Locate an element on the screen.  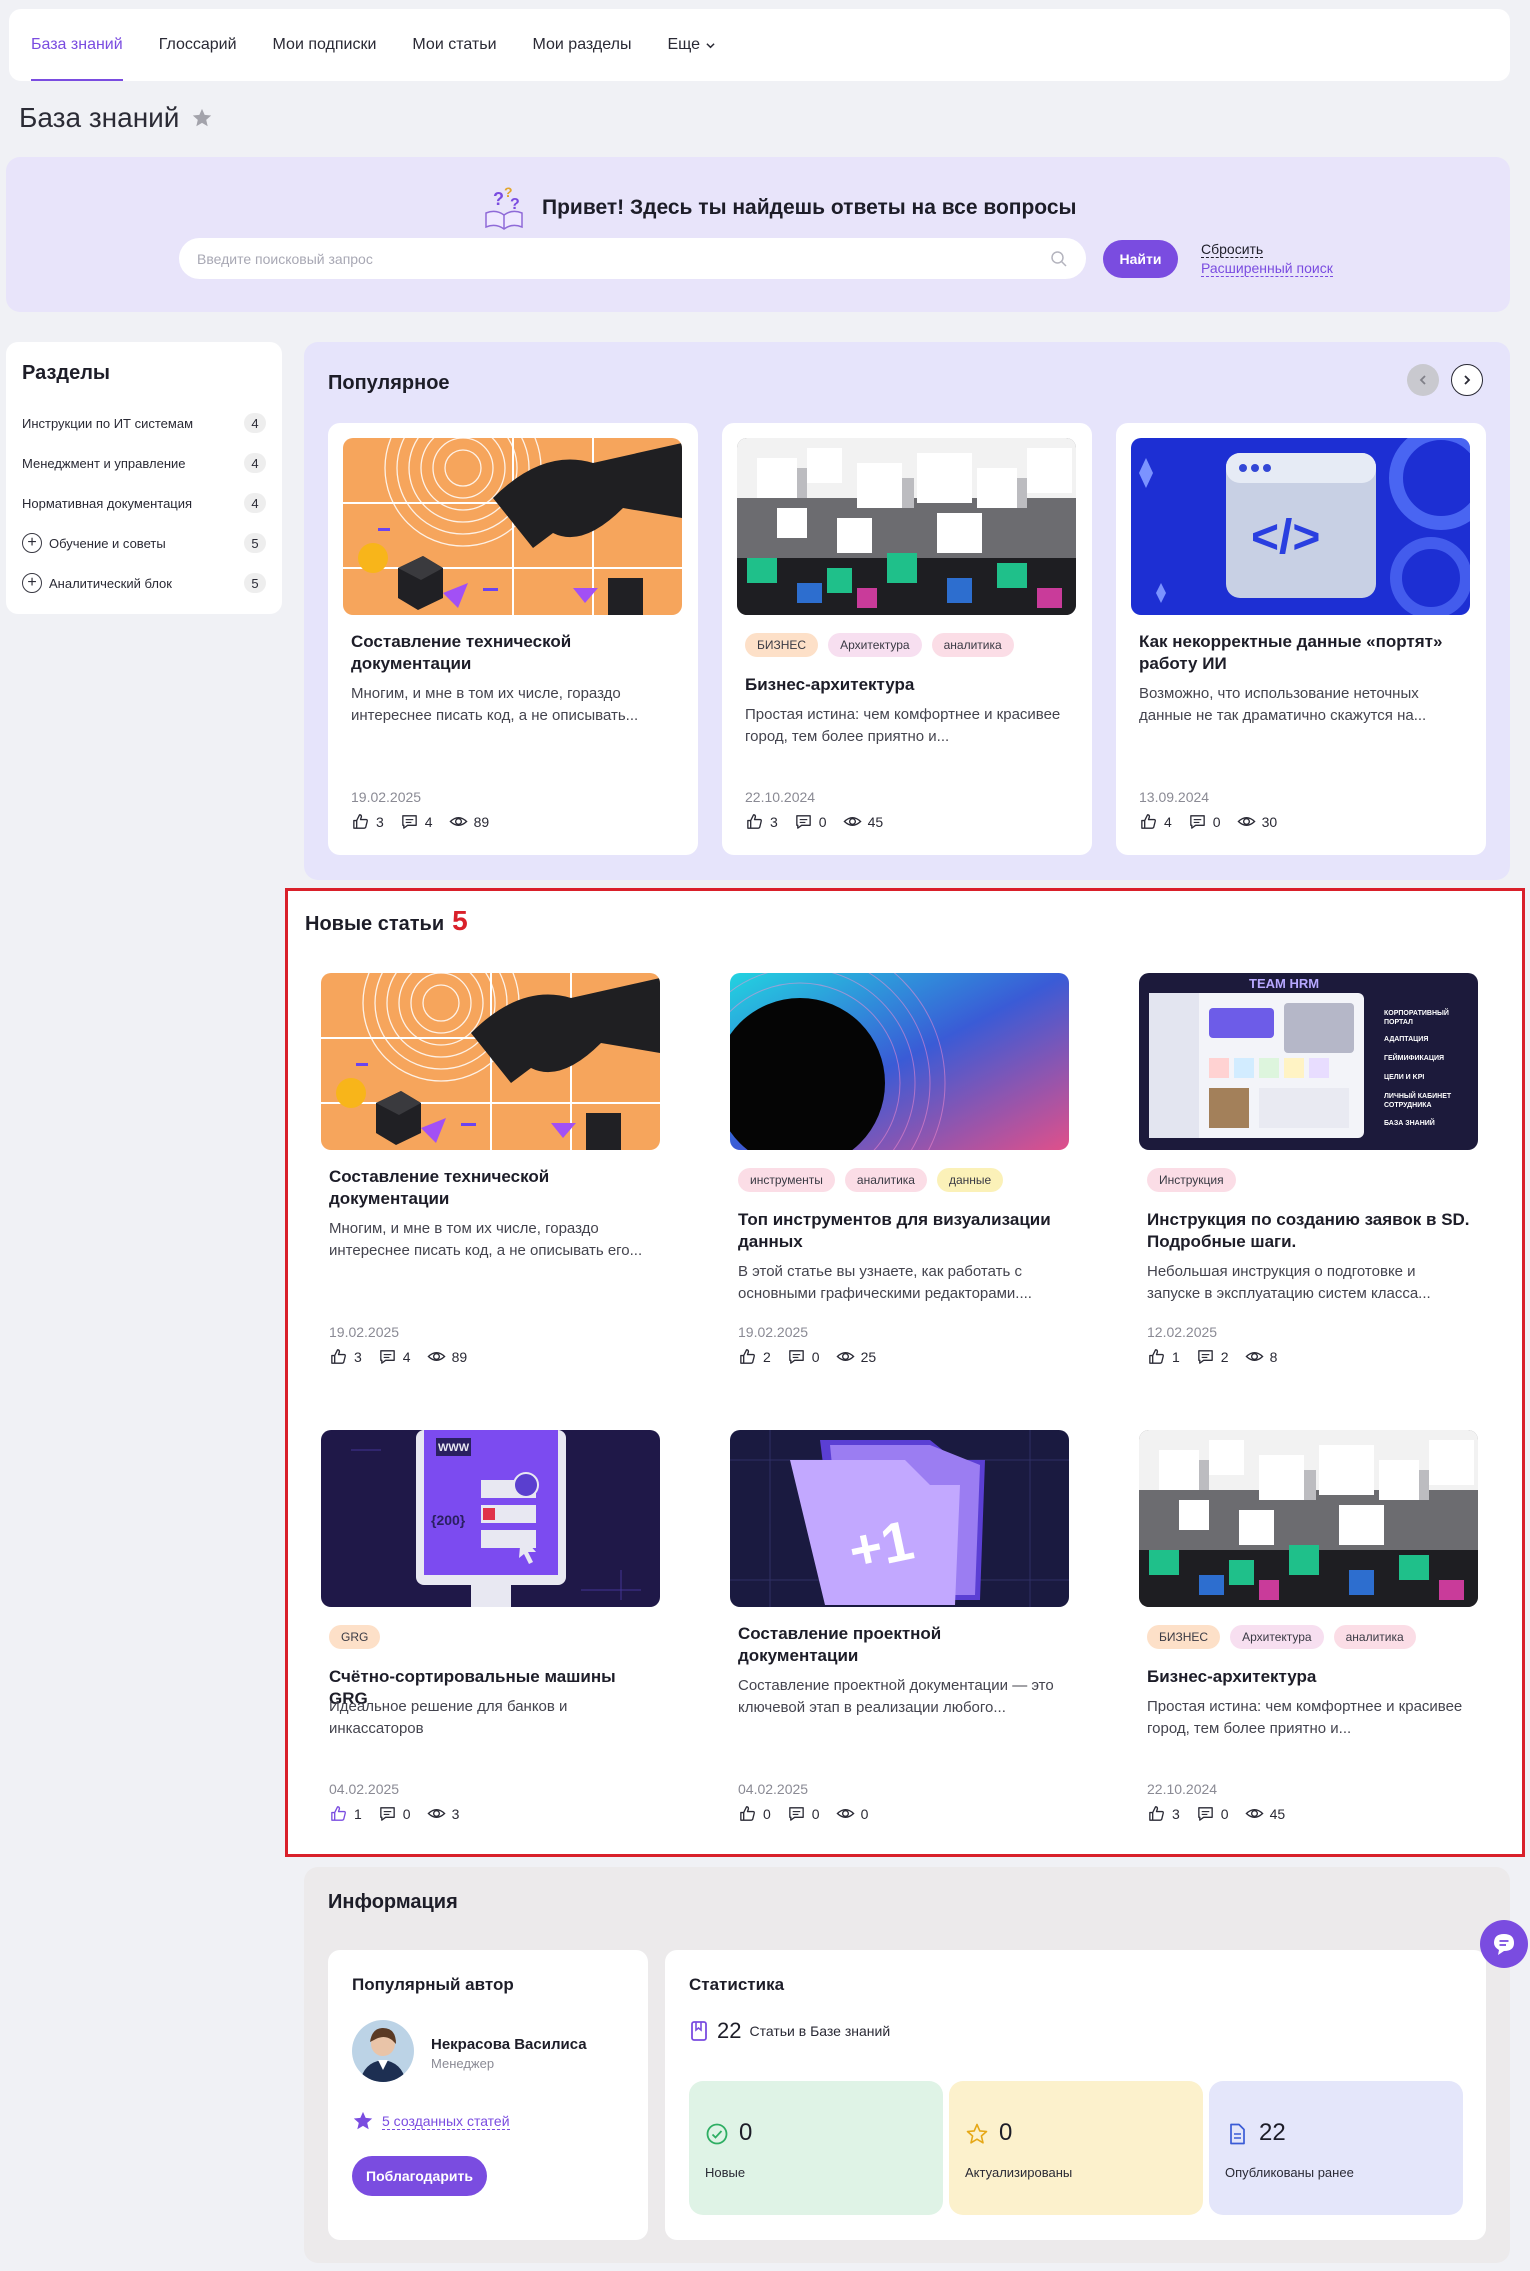
stat-tile-published: 22 Опубликованы ранее is located at coordinates (1336, 2148).